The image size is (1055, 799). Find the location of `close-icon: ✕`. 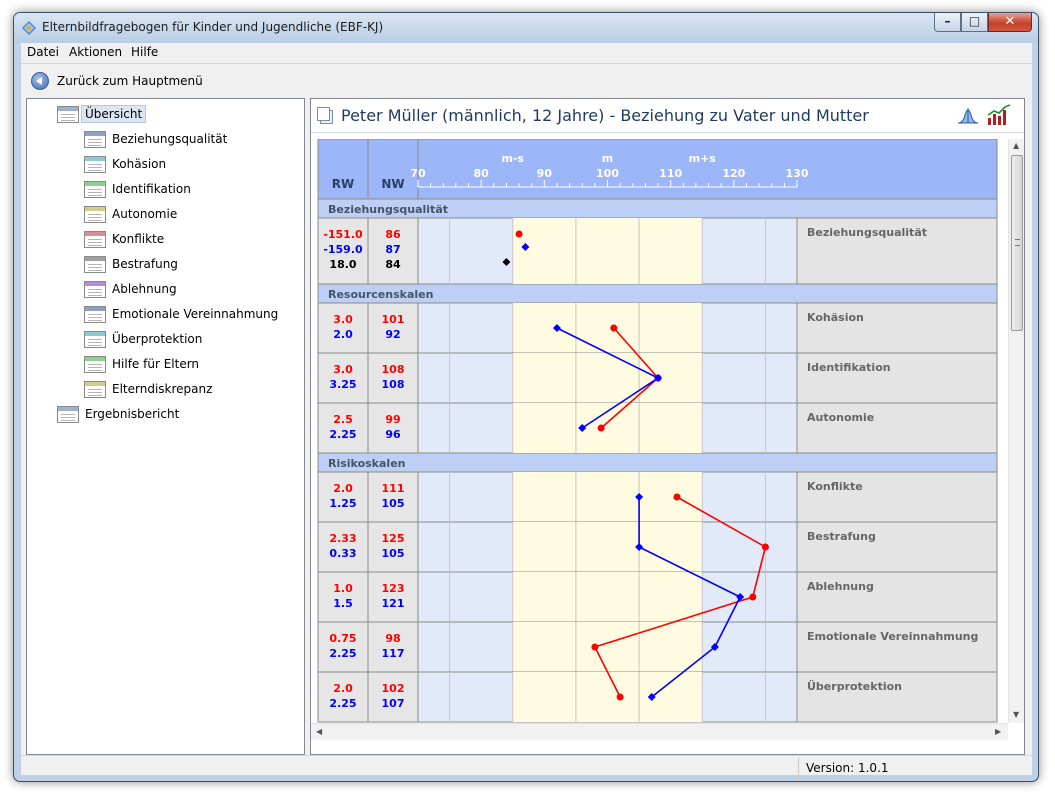

close-icon: ✕ is located at coordinates (1010, 21).